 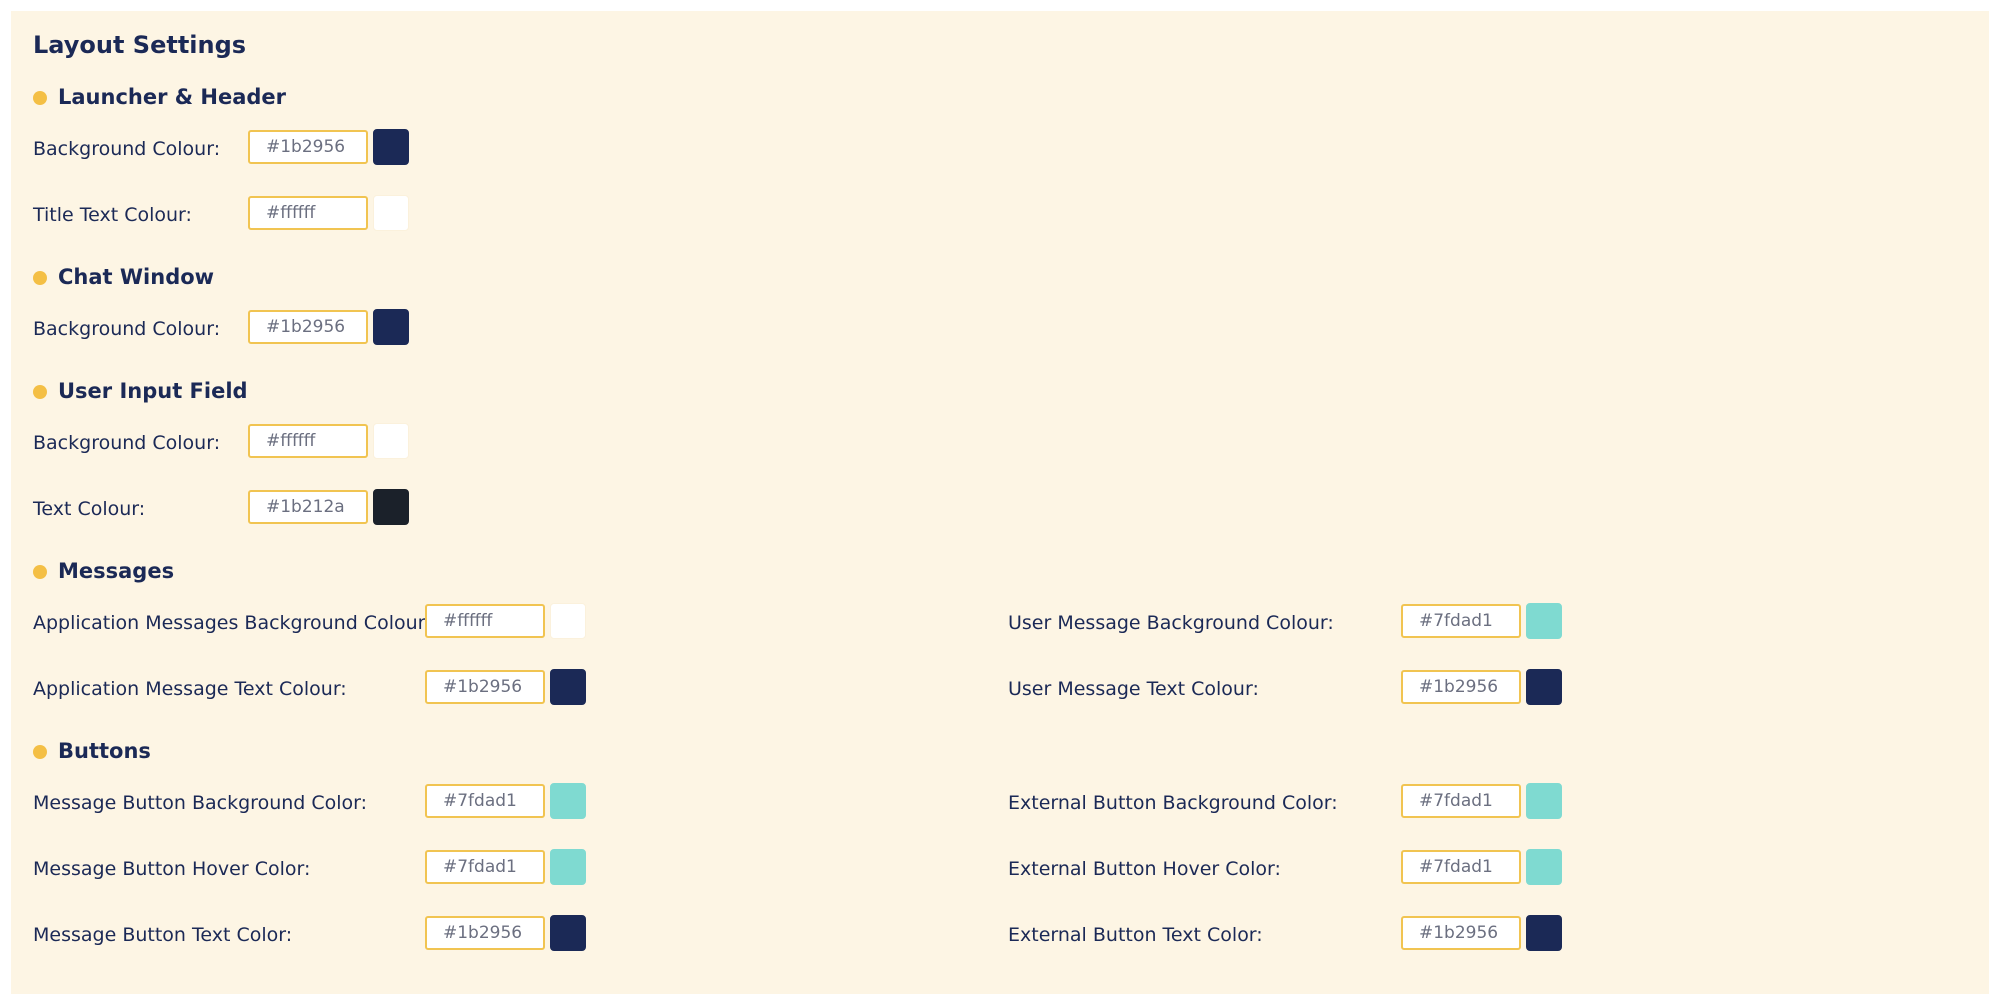 I want to click on app-messages-background-colour-input, so click(x=485, y=621).